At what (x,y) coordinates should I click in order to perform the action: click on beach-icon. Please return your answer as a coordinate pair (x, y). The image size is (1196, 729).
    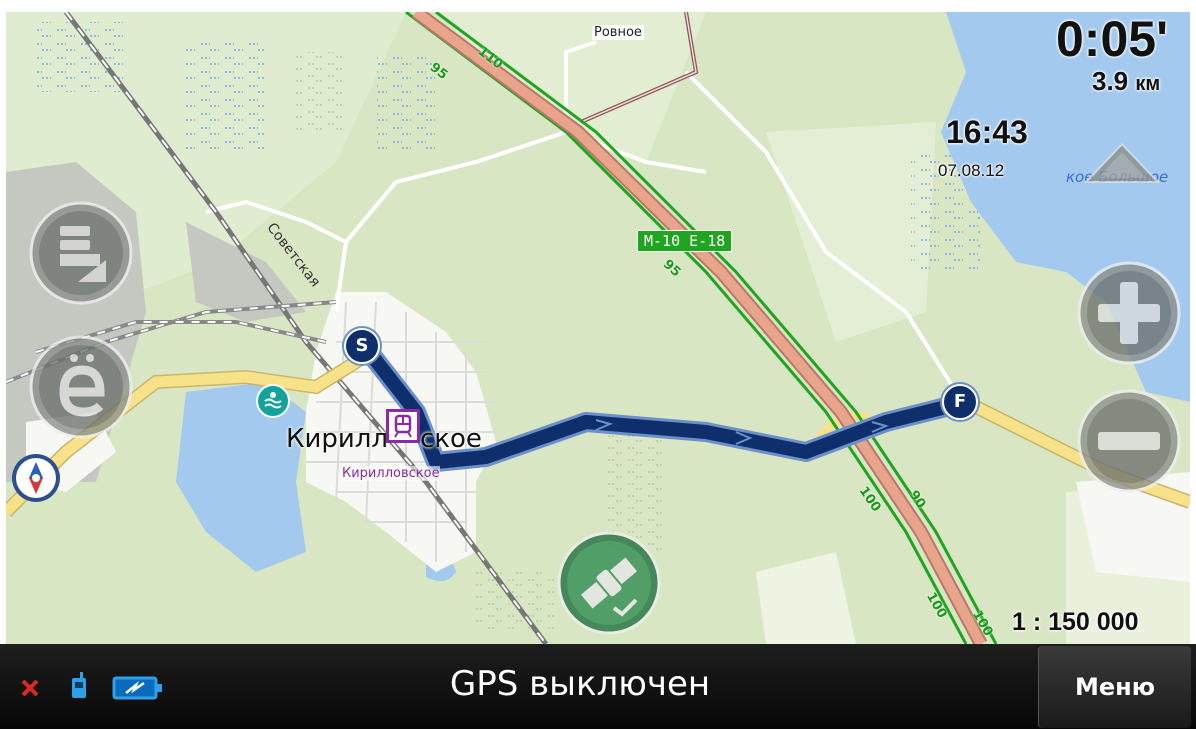
    Looking at the image, I should click on (273, 401).